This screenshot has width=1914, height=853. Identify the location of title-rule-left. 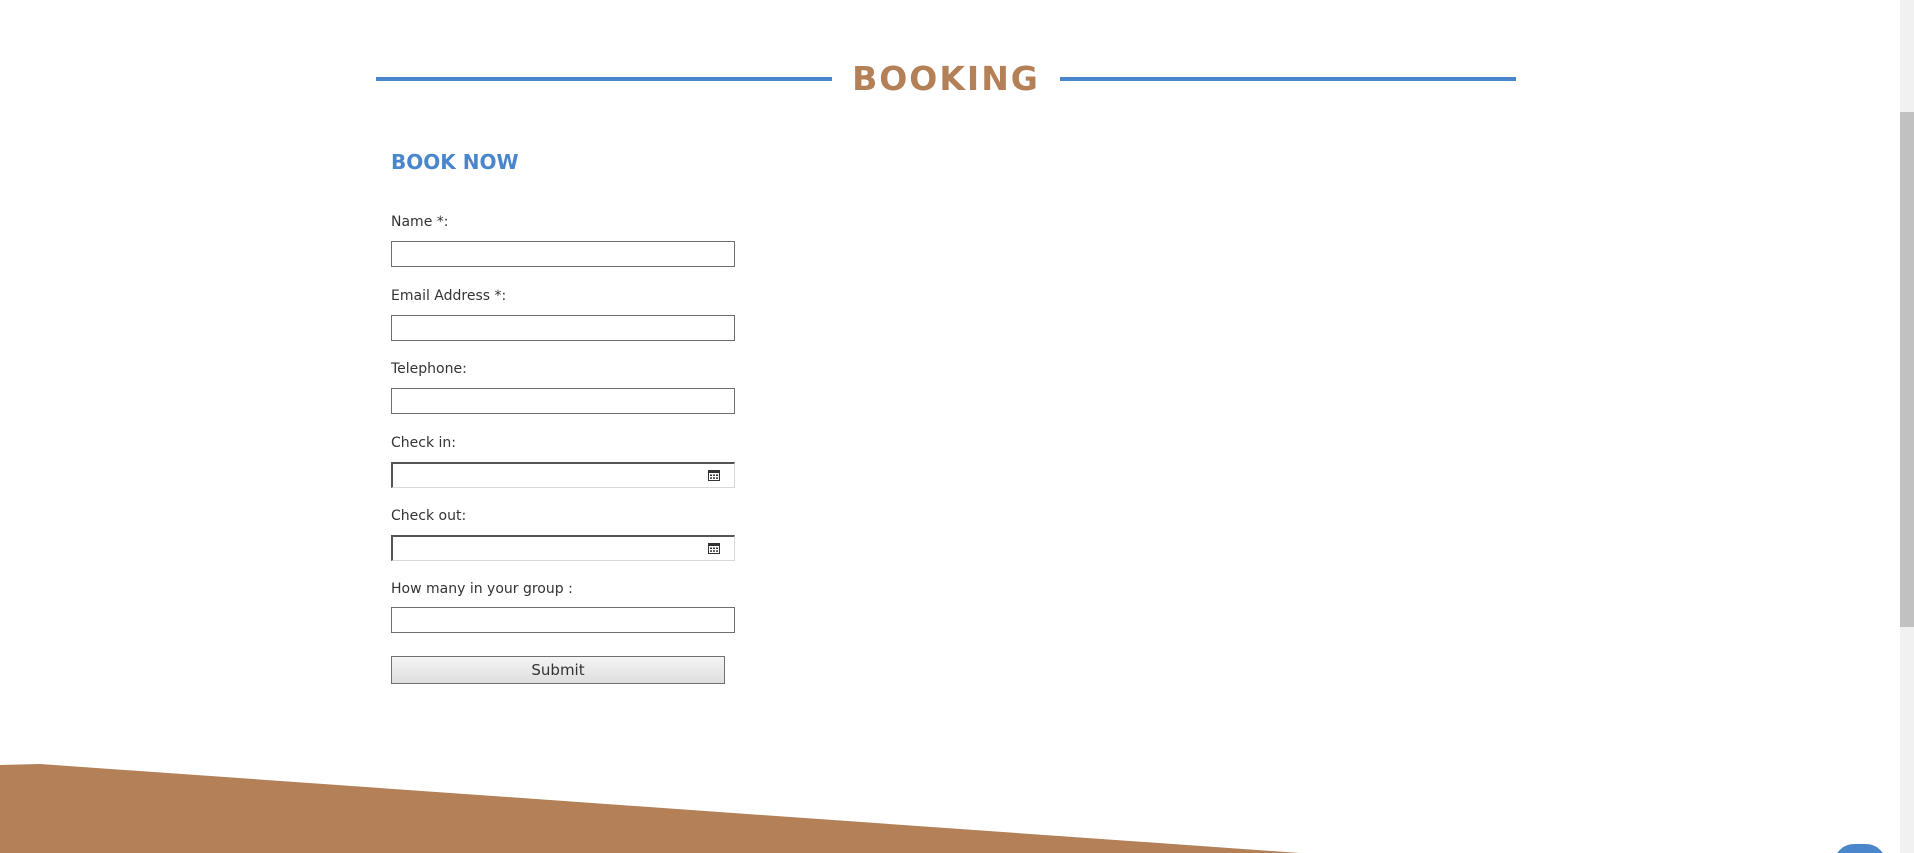
(604, 79).